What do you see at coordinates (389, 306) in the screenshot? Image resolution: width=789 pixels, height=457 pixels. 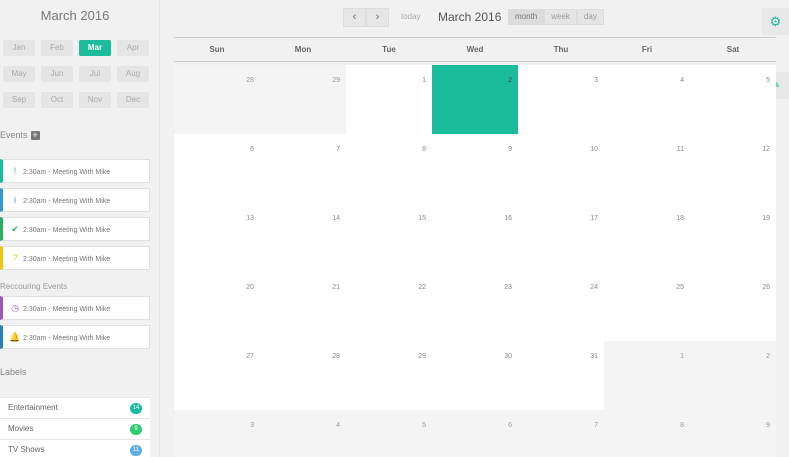 I see `day-cell: 22` at bounding box center [389, 306].